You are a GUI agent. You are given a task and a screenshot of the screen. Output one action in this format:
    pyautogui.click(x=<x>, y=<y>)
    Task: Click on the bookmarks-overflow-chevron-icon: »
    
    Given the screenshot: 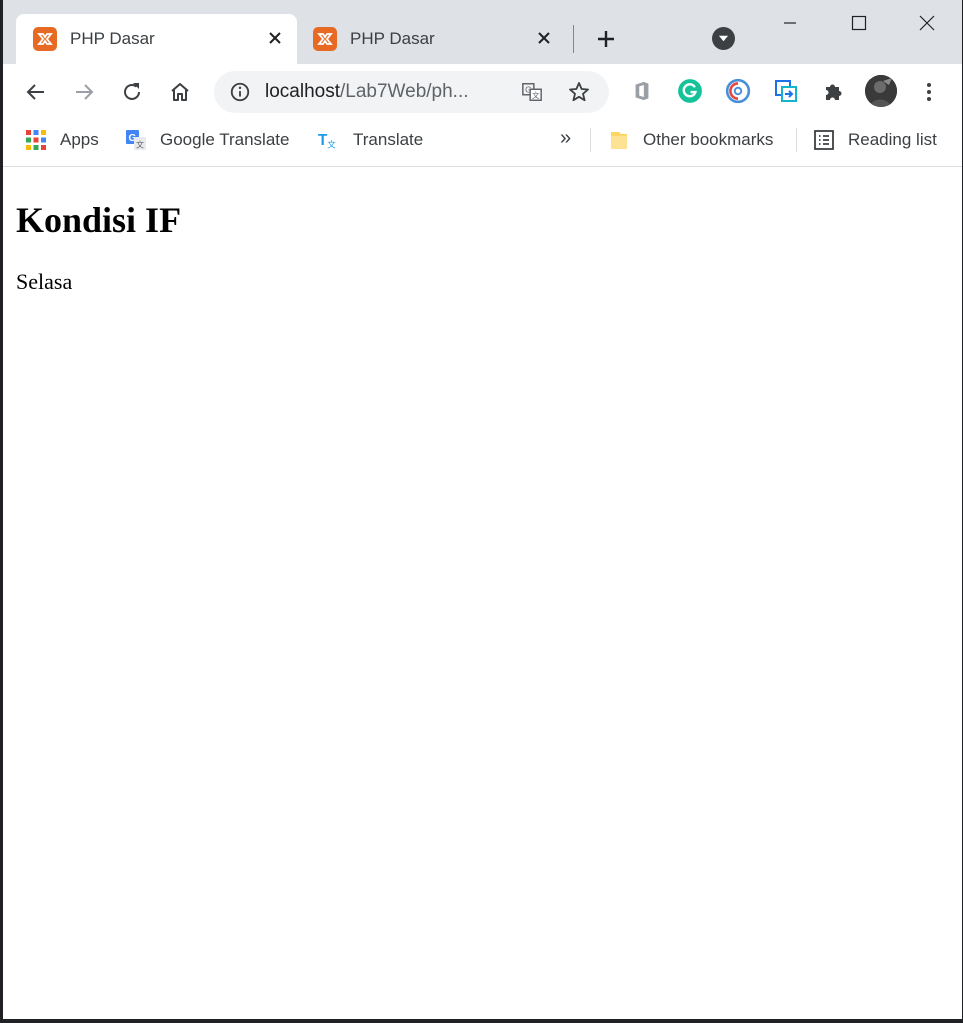 What is the action you would take?
    pyautogui.click(x=565, y=138)
    